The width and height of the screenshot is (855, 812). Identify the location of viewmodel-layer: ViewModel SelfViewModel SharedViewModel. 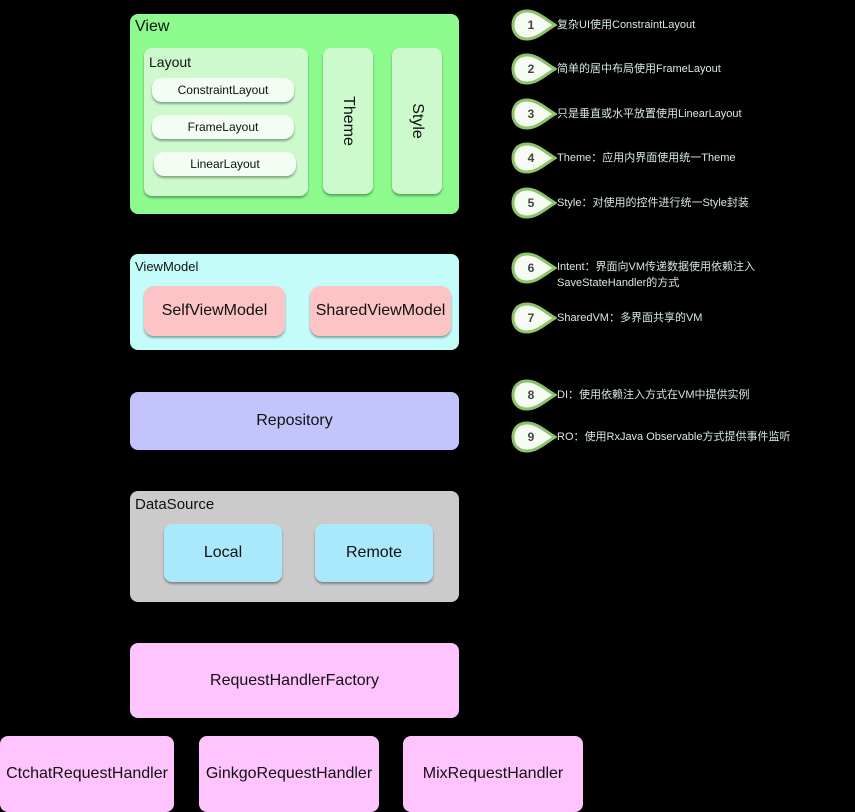
(294, 302).